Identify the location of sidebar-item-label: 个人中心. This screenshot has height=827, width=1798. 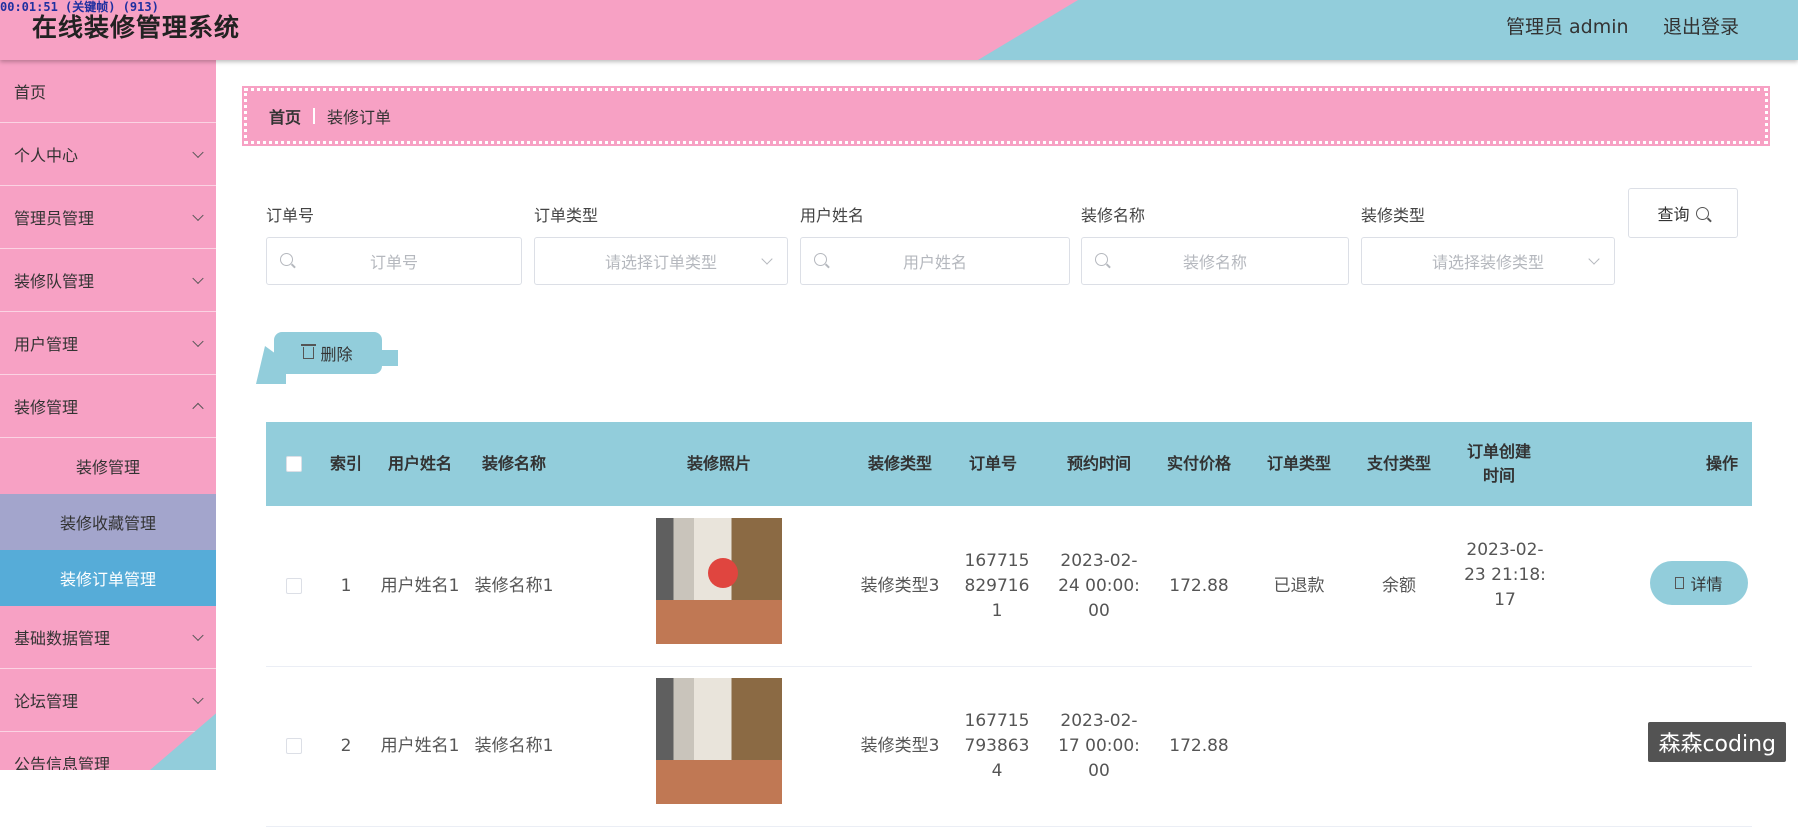
(46, 155).